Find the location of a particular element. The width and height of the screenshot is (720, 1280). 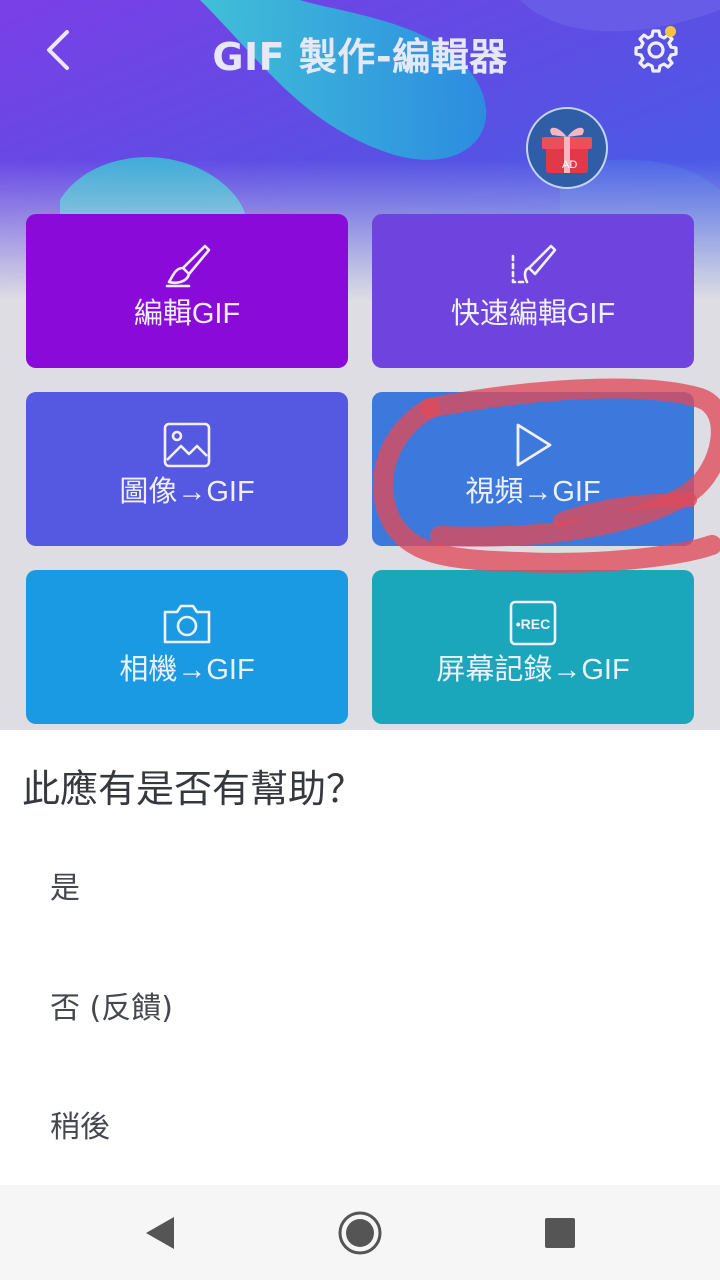

page-title: GIF 製作-編輯器 is located at coordinates (360, 57).